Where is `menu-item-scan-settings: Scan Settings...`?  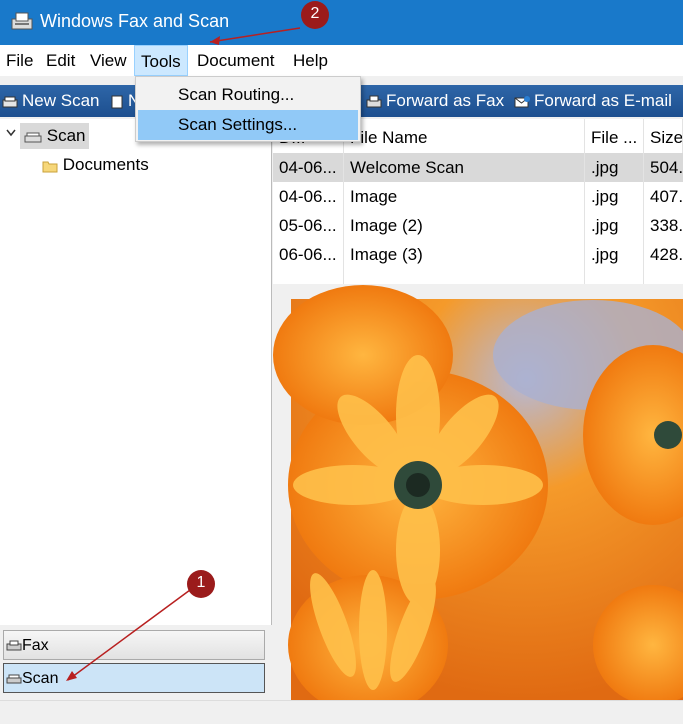
menu-item-scan-settings: Scan Settings... is located at coordinates (248, 125).